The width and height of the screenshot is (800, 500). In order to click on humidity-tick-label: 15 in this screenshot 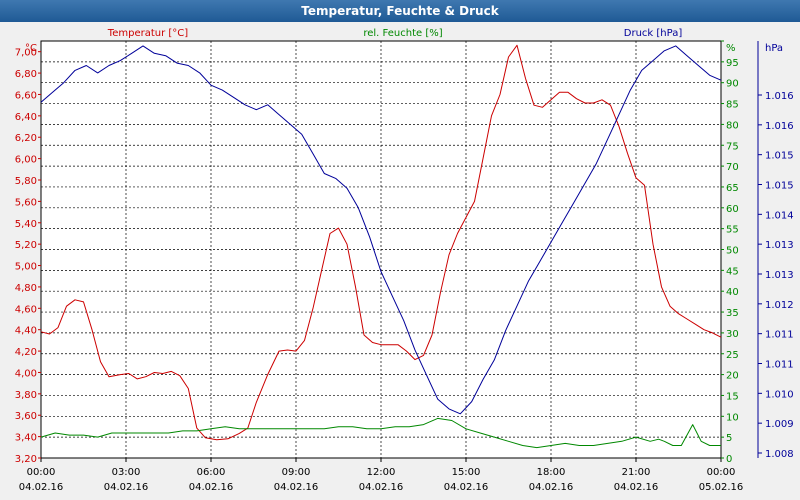, I will do `click(732, 396)`.